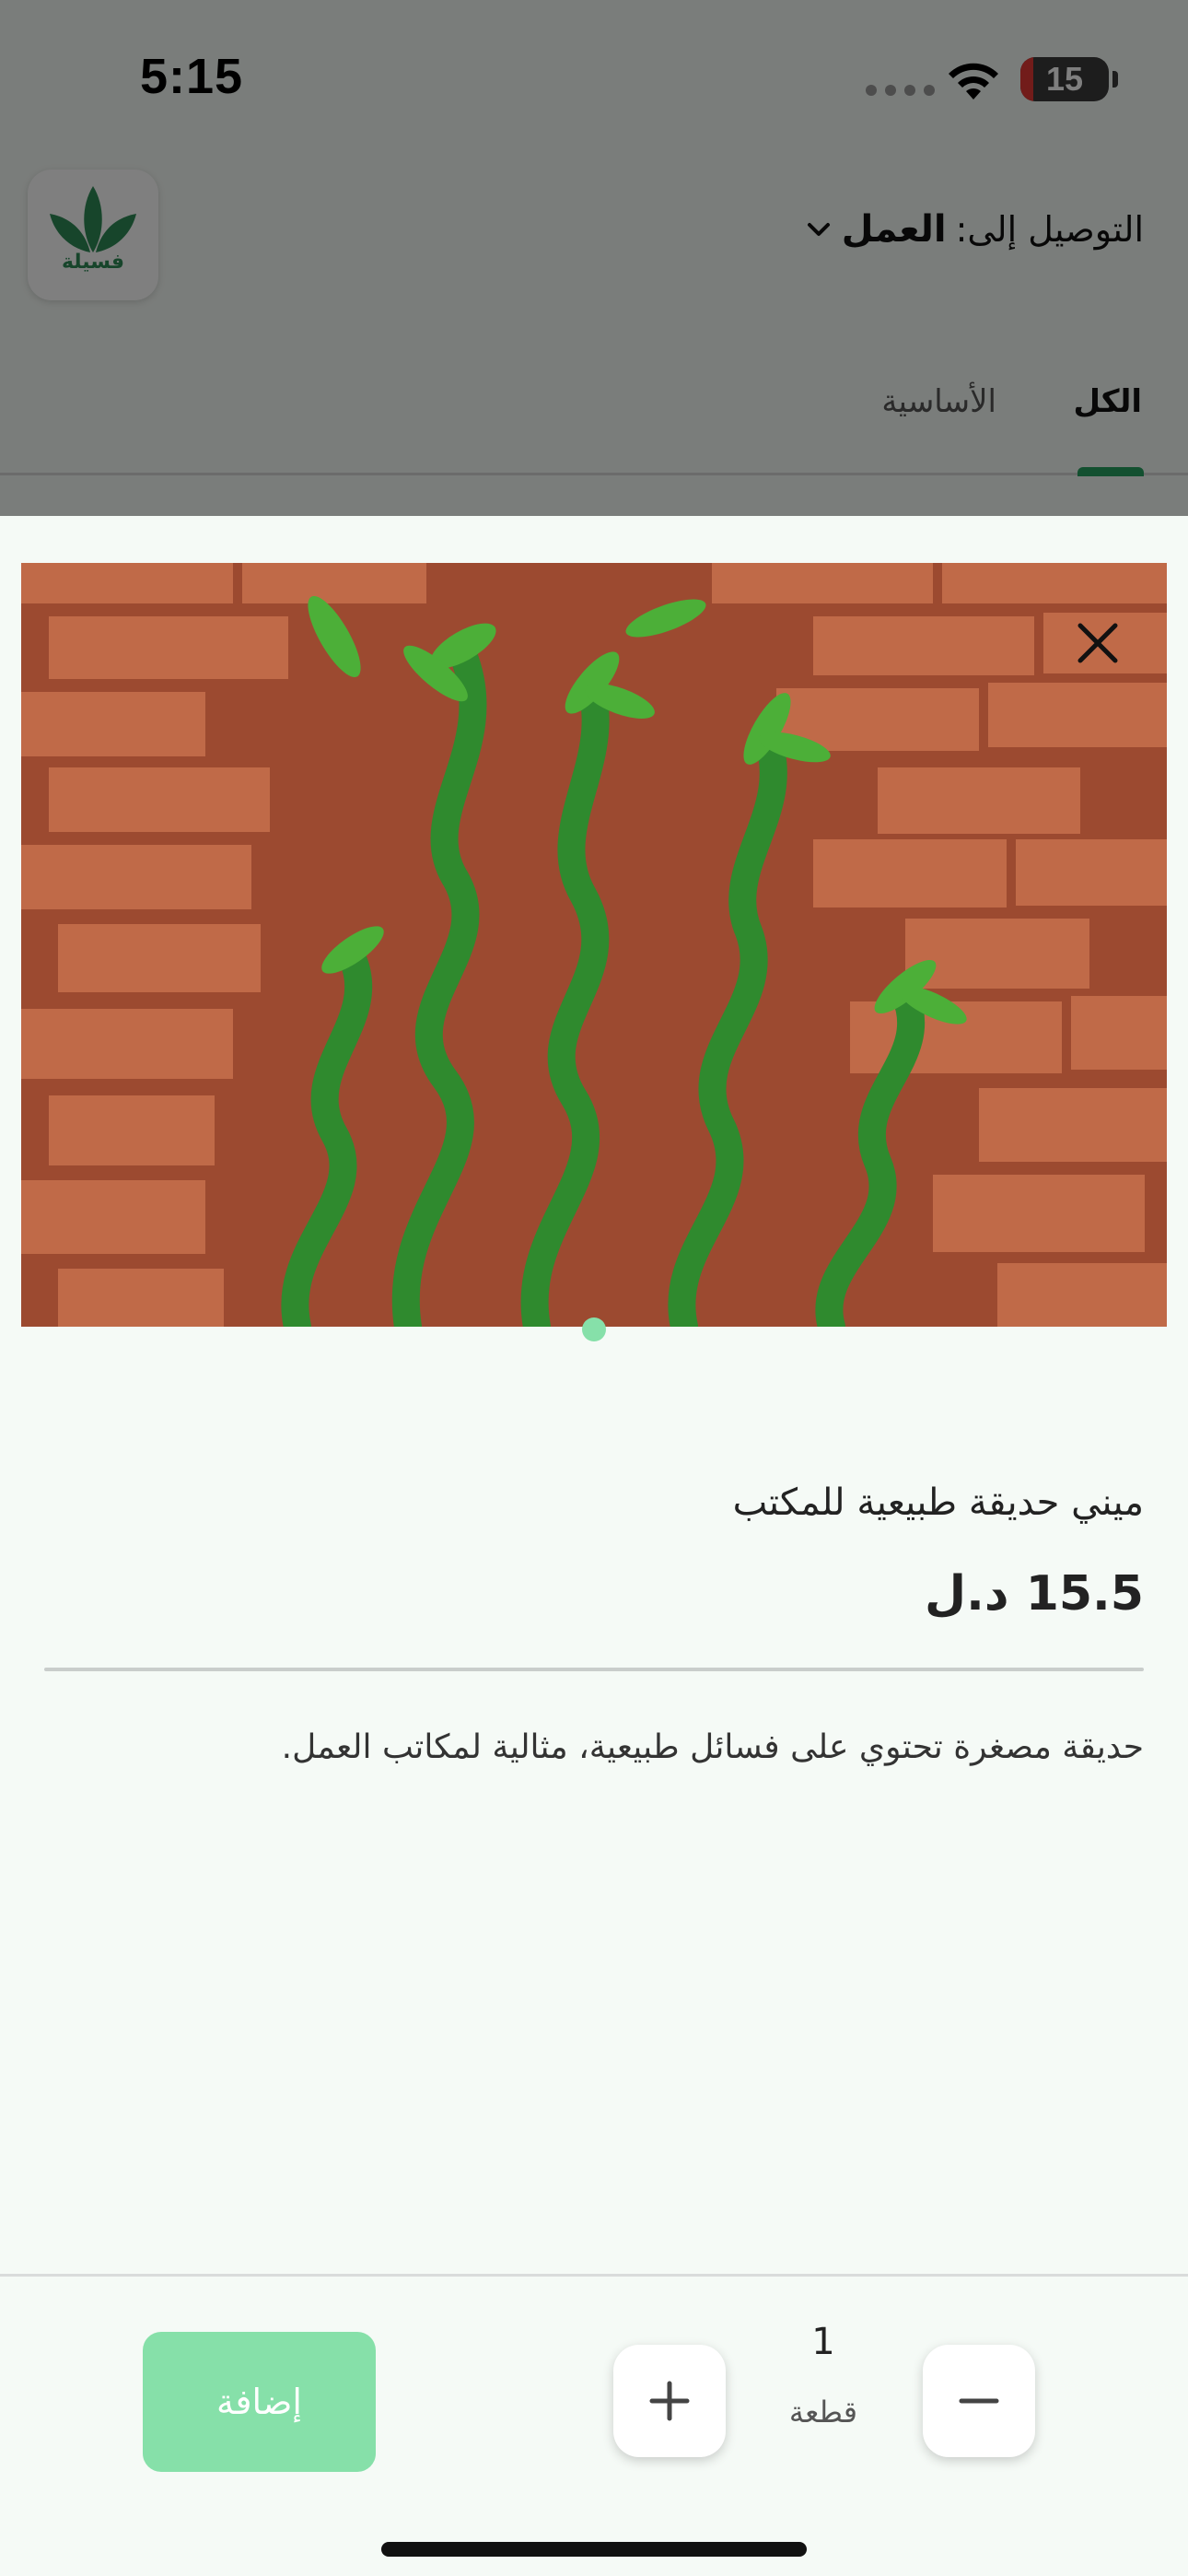 Image resolution: width=1188 pixels, height=2576 pixels. I want to click on carousel-page-dot, so click(594, 1329).